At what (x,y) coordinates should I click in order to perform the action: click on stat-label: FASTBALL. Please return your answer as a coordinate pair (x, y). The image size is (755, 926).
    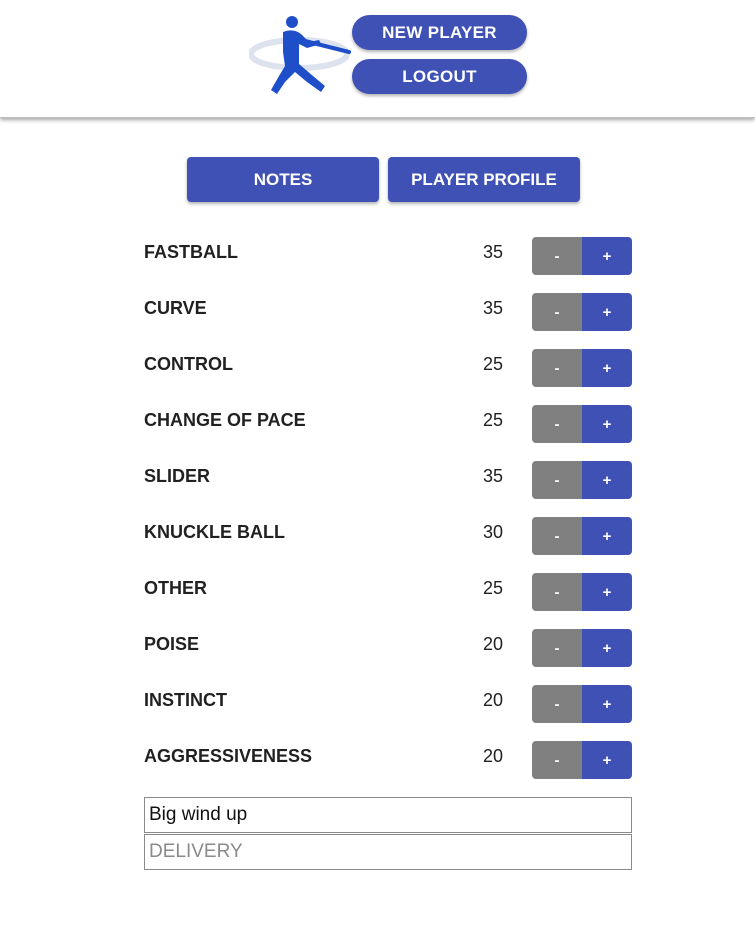
    Looking at the image, I should click on (191, 252).